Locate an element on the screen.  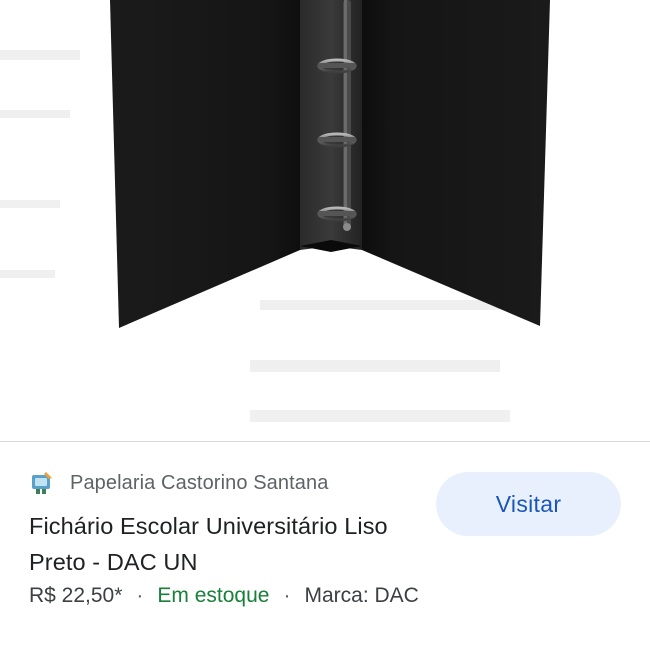
divider is located at coordinates (325, 441).